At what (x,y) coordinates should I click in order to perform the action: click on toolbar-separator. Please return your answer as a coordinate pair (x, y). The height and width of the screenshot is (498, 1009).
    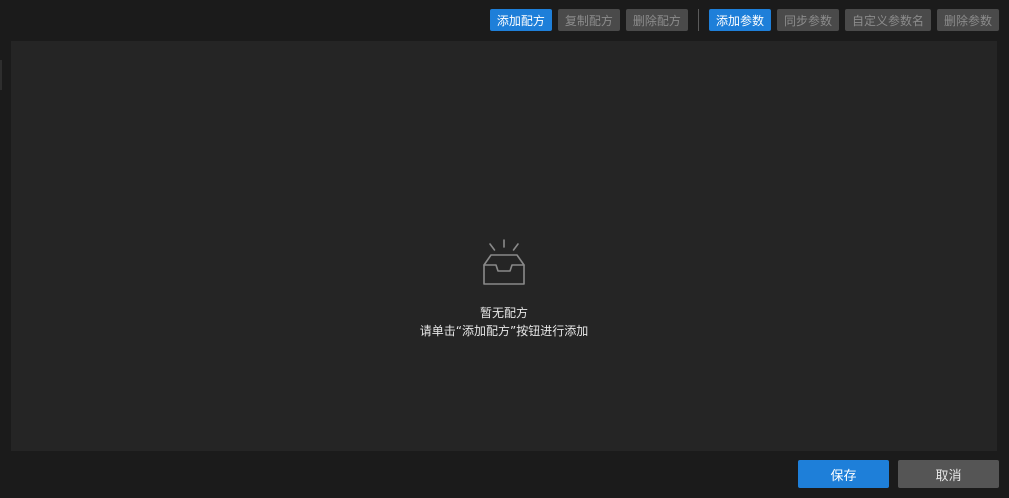
    Looking at the image, I should click on (698, 20).